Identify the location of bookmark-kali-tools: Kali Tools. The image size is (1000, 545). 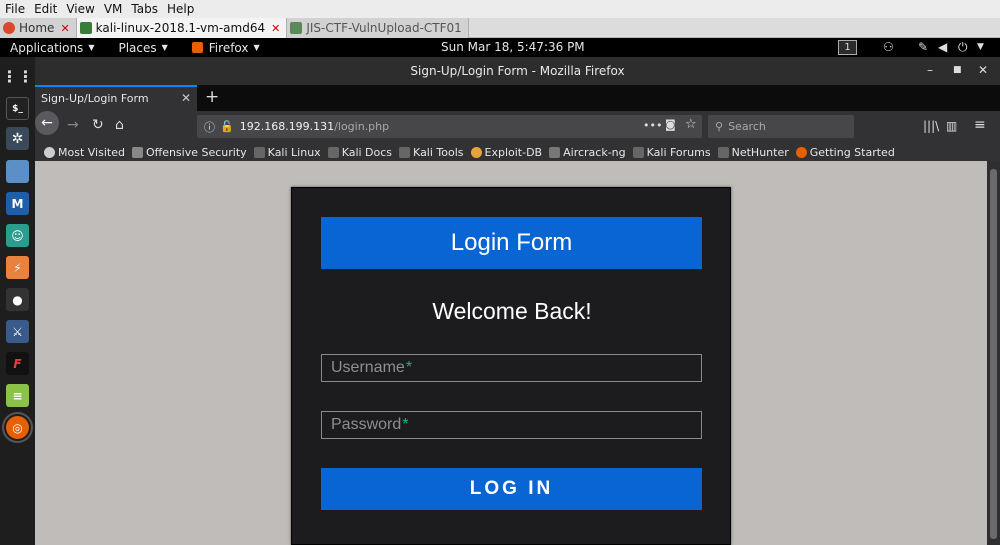
(431, 152).